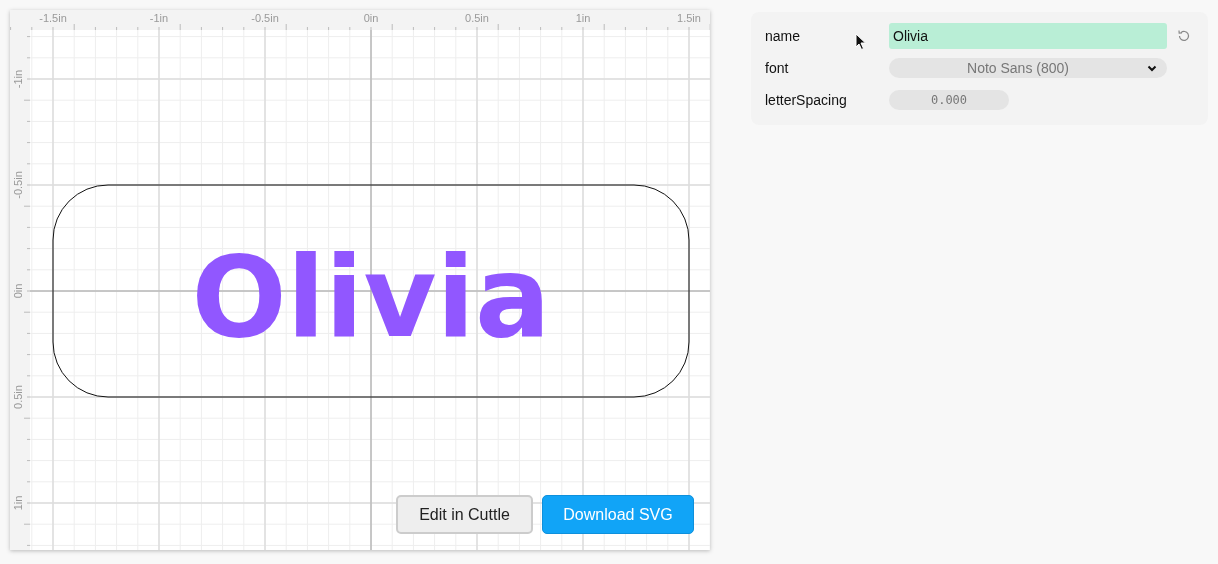  I want to click on chevron-down-icon, so click(1152, 68).